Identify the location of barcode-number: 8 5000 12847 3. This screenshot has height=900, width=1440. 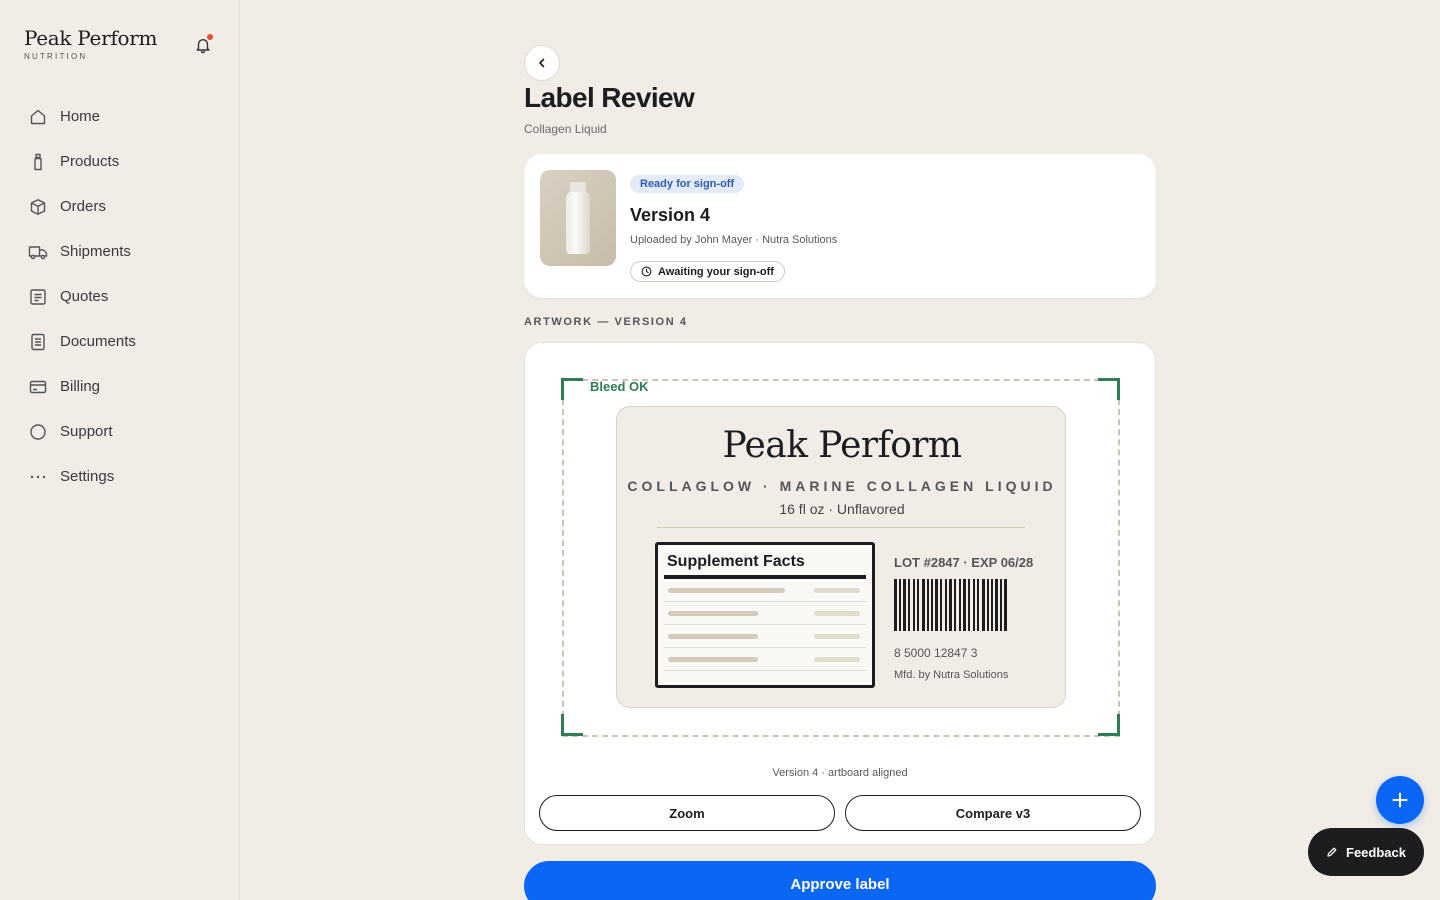
(936, 653).